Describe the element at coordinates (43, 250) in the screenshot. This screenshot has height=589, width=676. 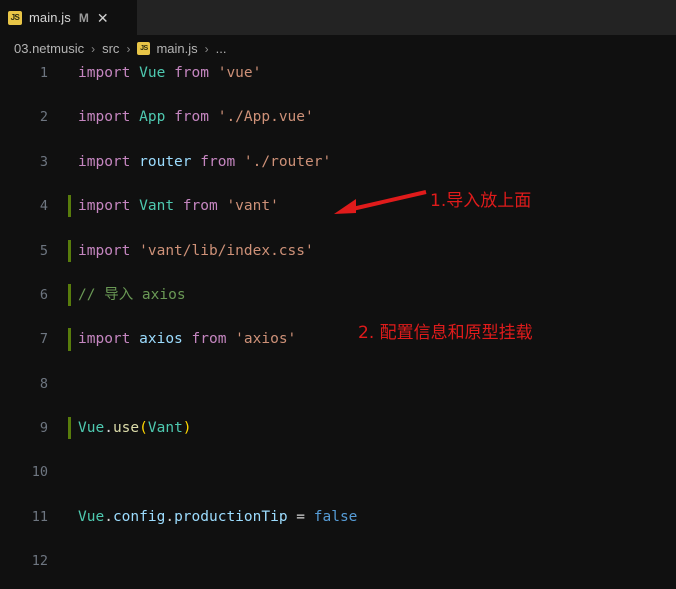
I see `line-number: 5` at that location.